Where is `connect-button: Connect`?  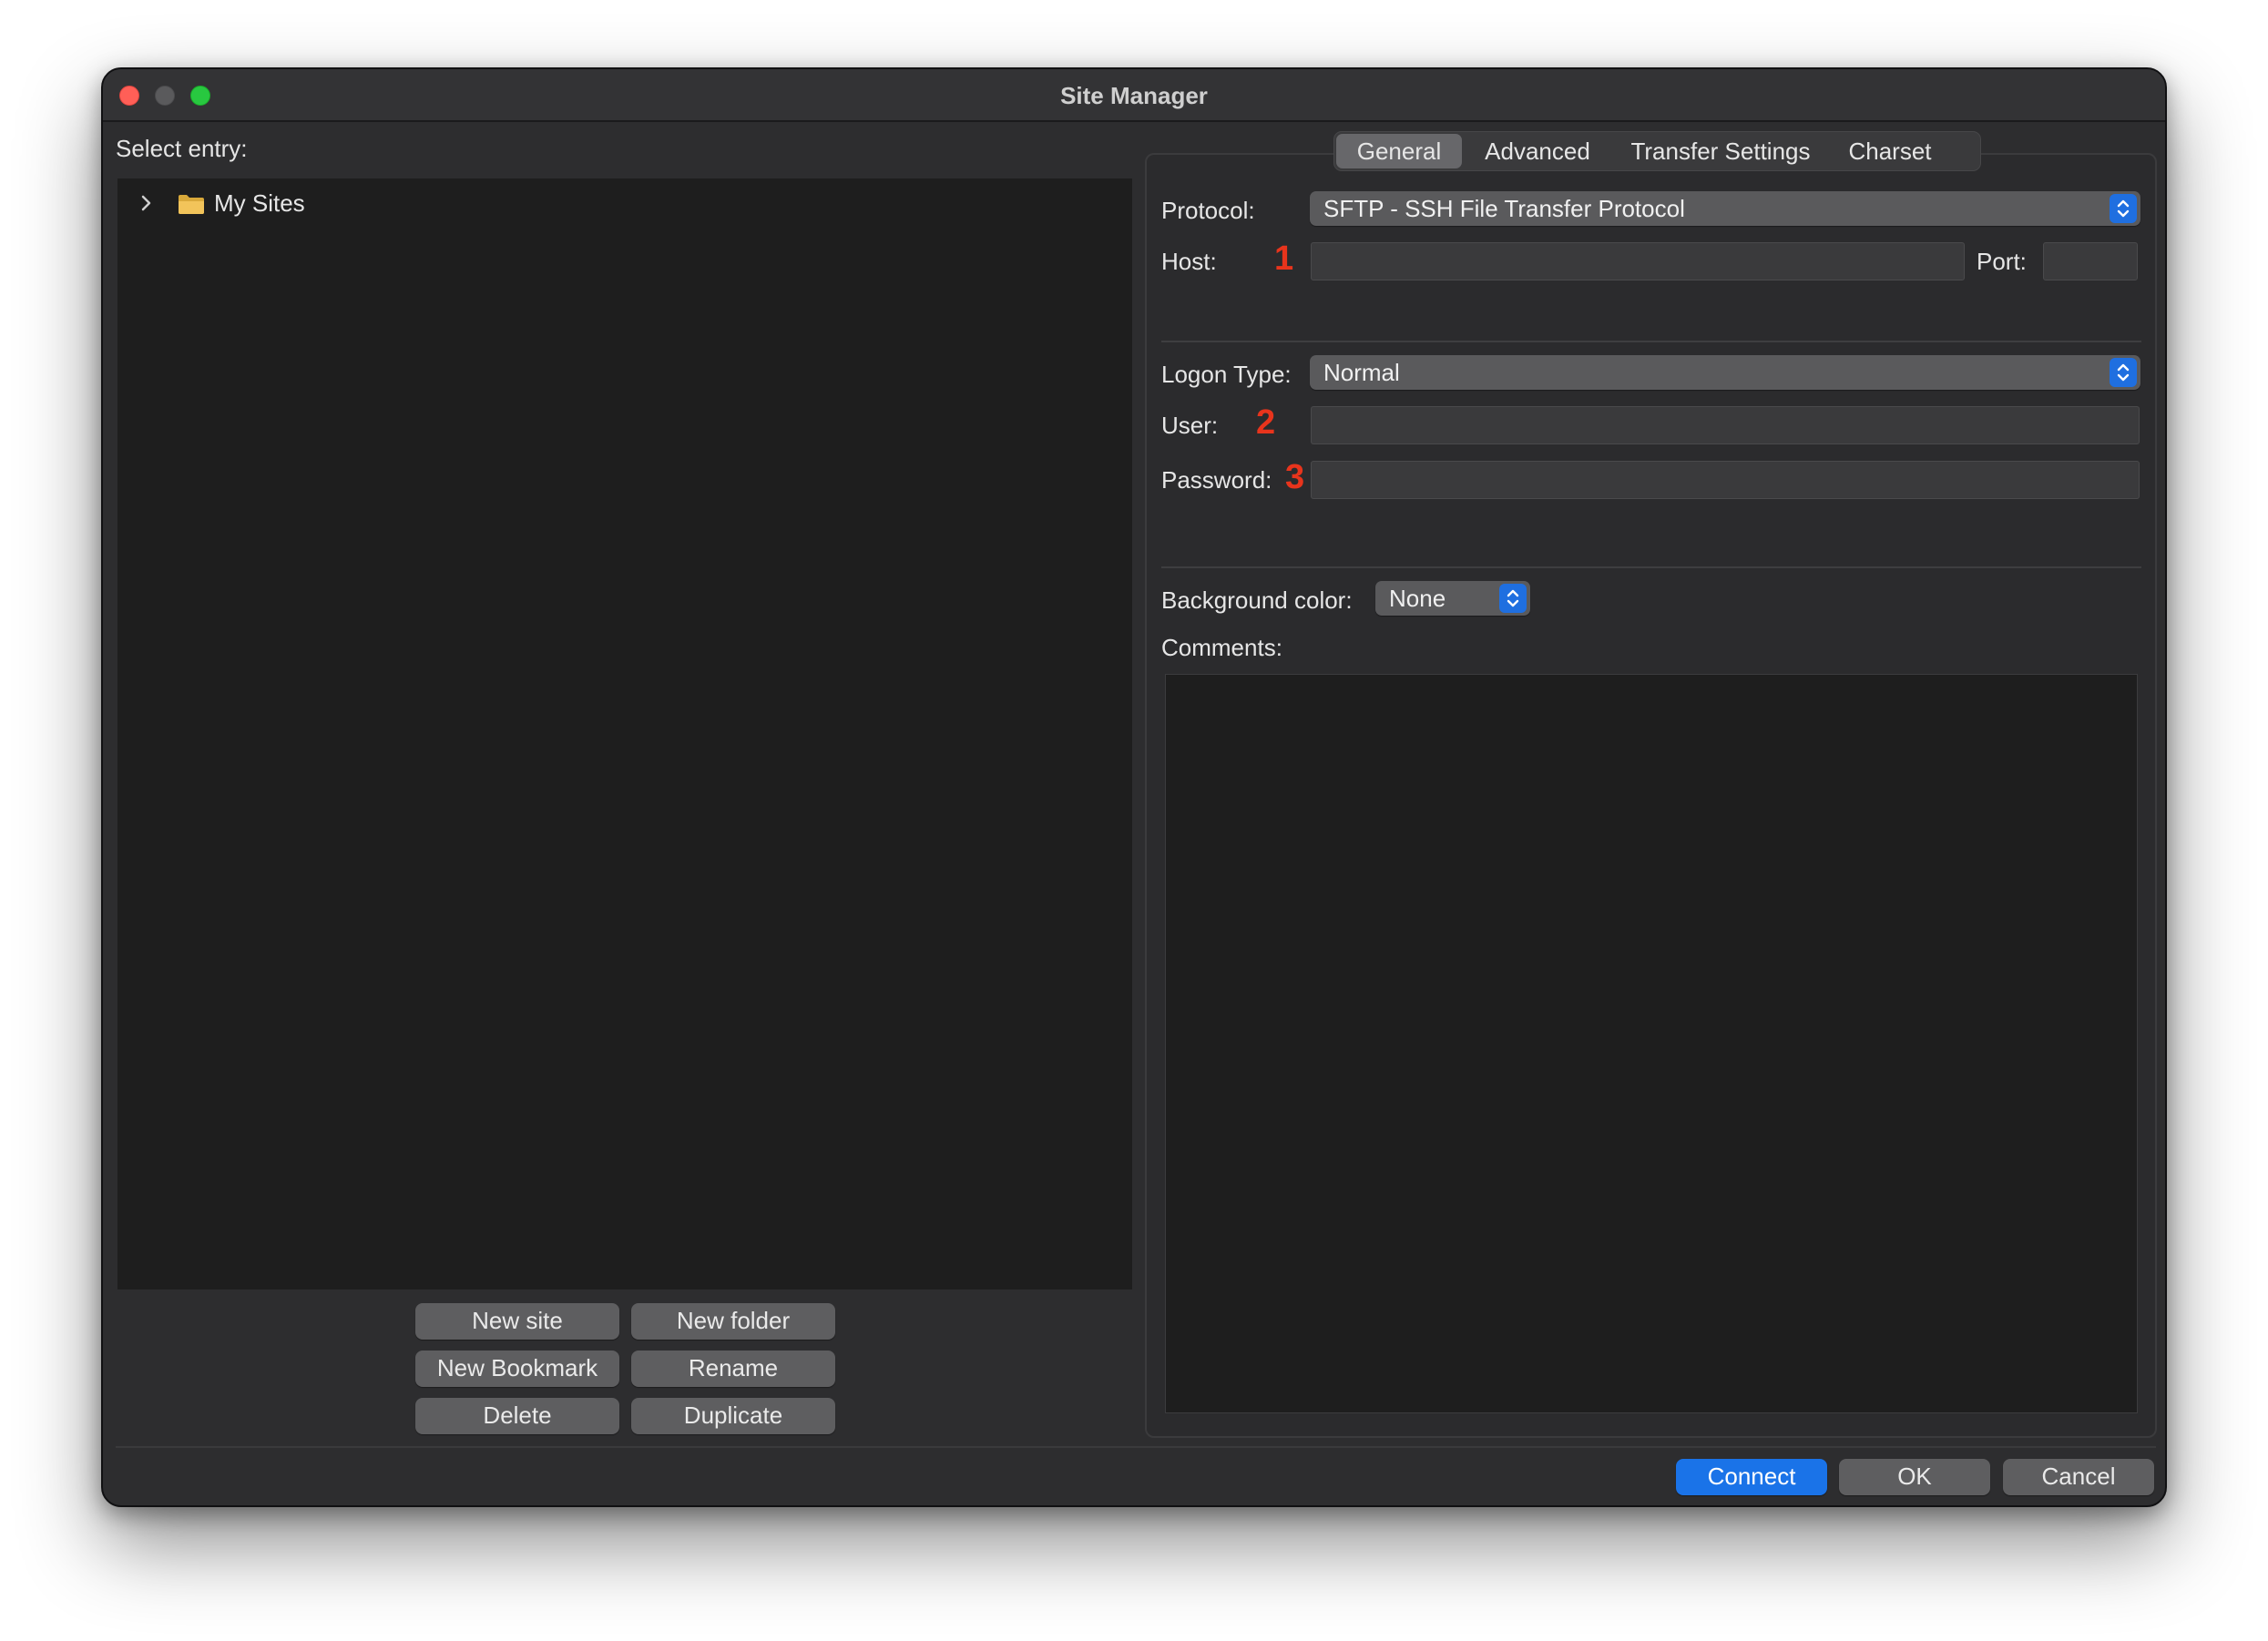
connect-button: Connect is located at coordinates (1752, 1477).